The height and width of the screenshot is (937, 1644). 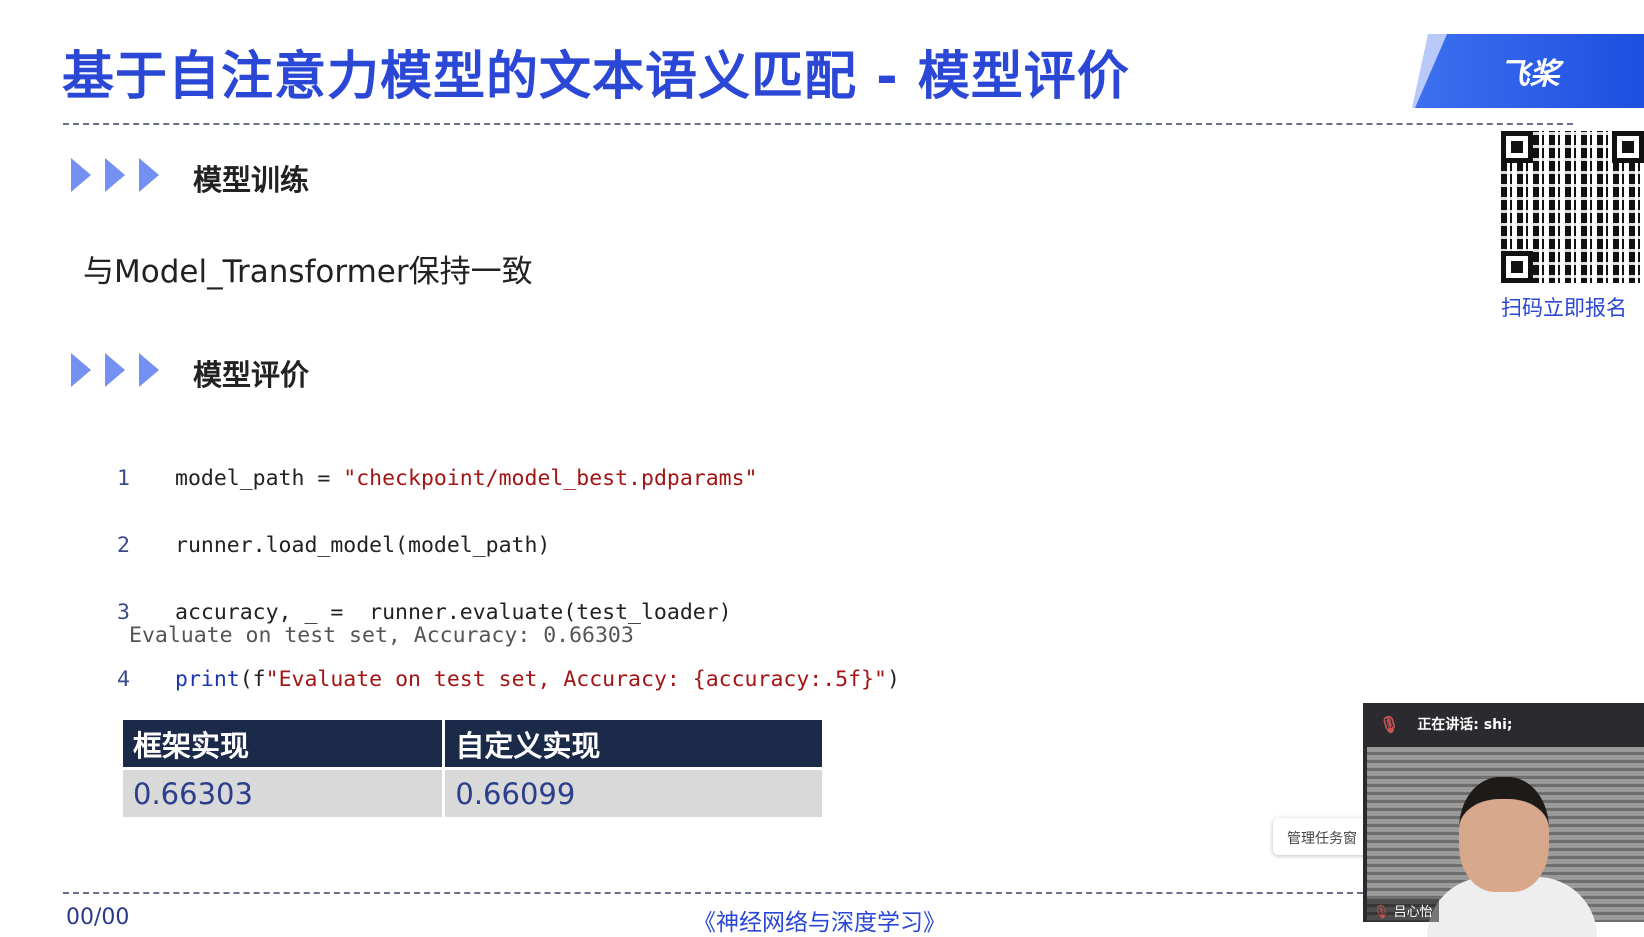 I want to click on section-heading-evaluation: 模型评价, so click(x=251, y=375).